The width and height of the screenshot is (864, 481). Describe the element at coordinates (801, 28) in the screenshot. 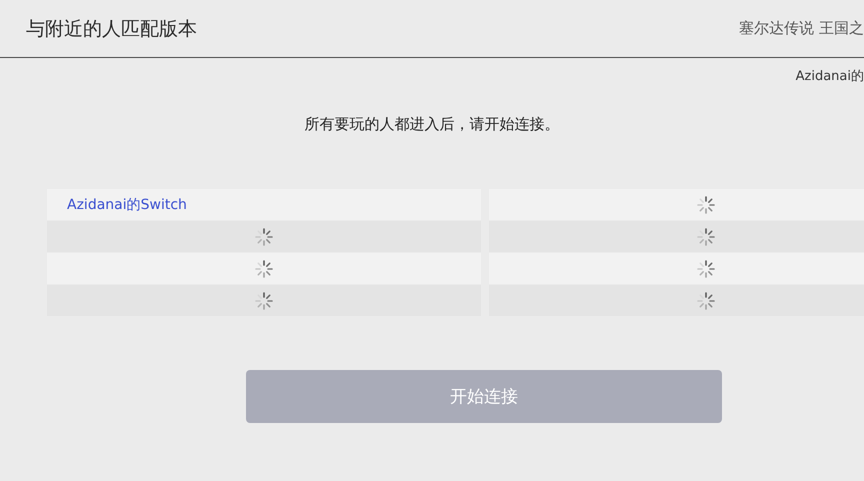

I see `game-title: 塞尔达传说 王国之` at that location.